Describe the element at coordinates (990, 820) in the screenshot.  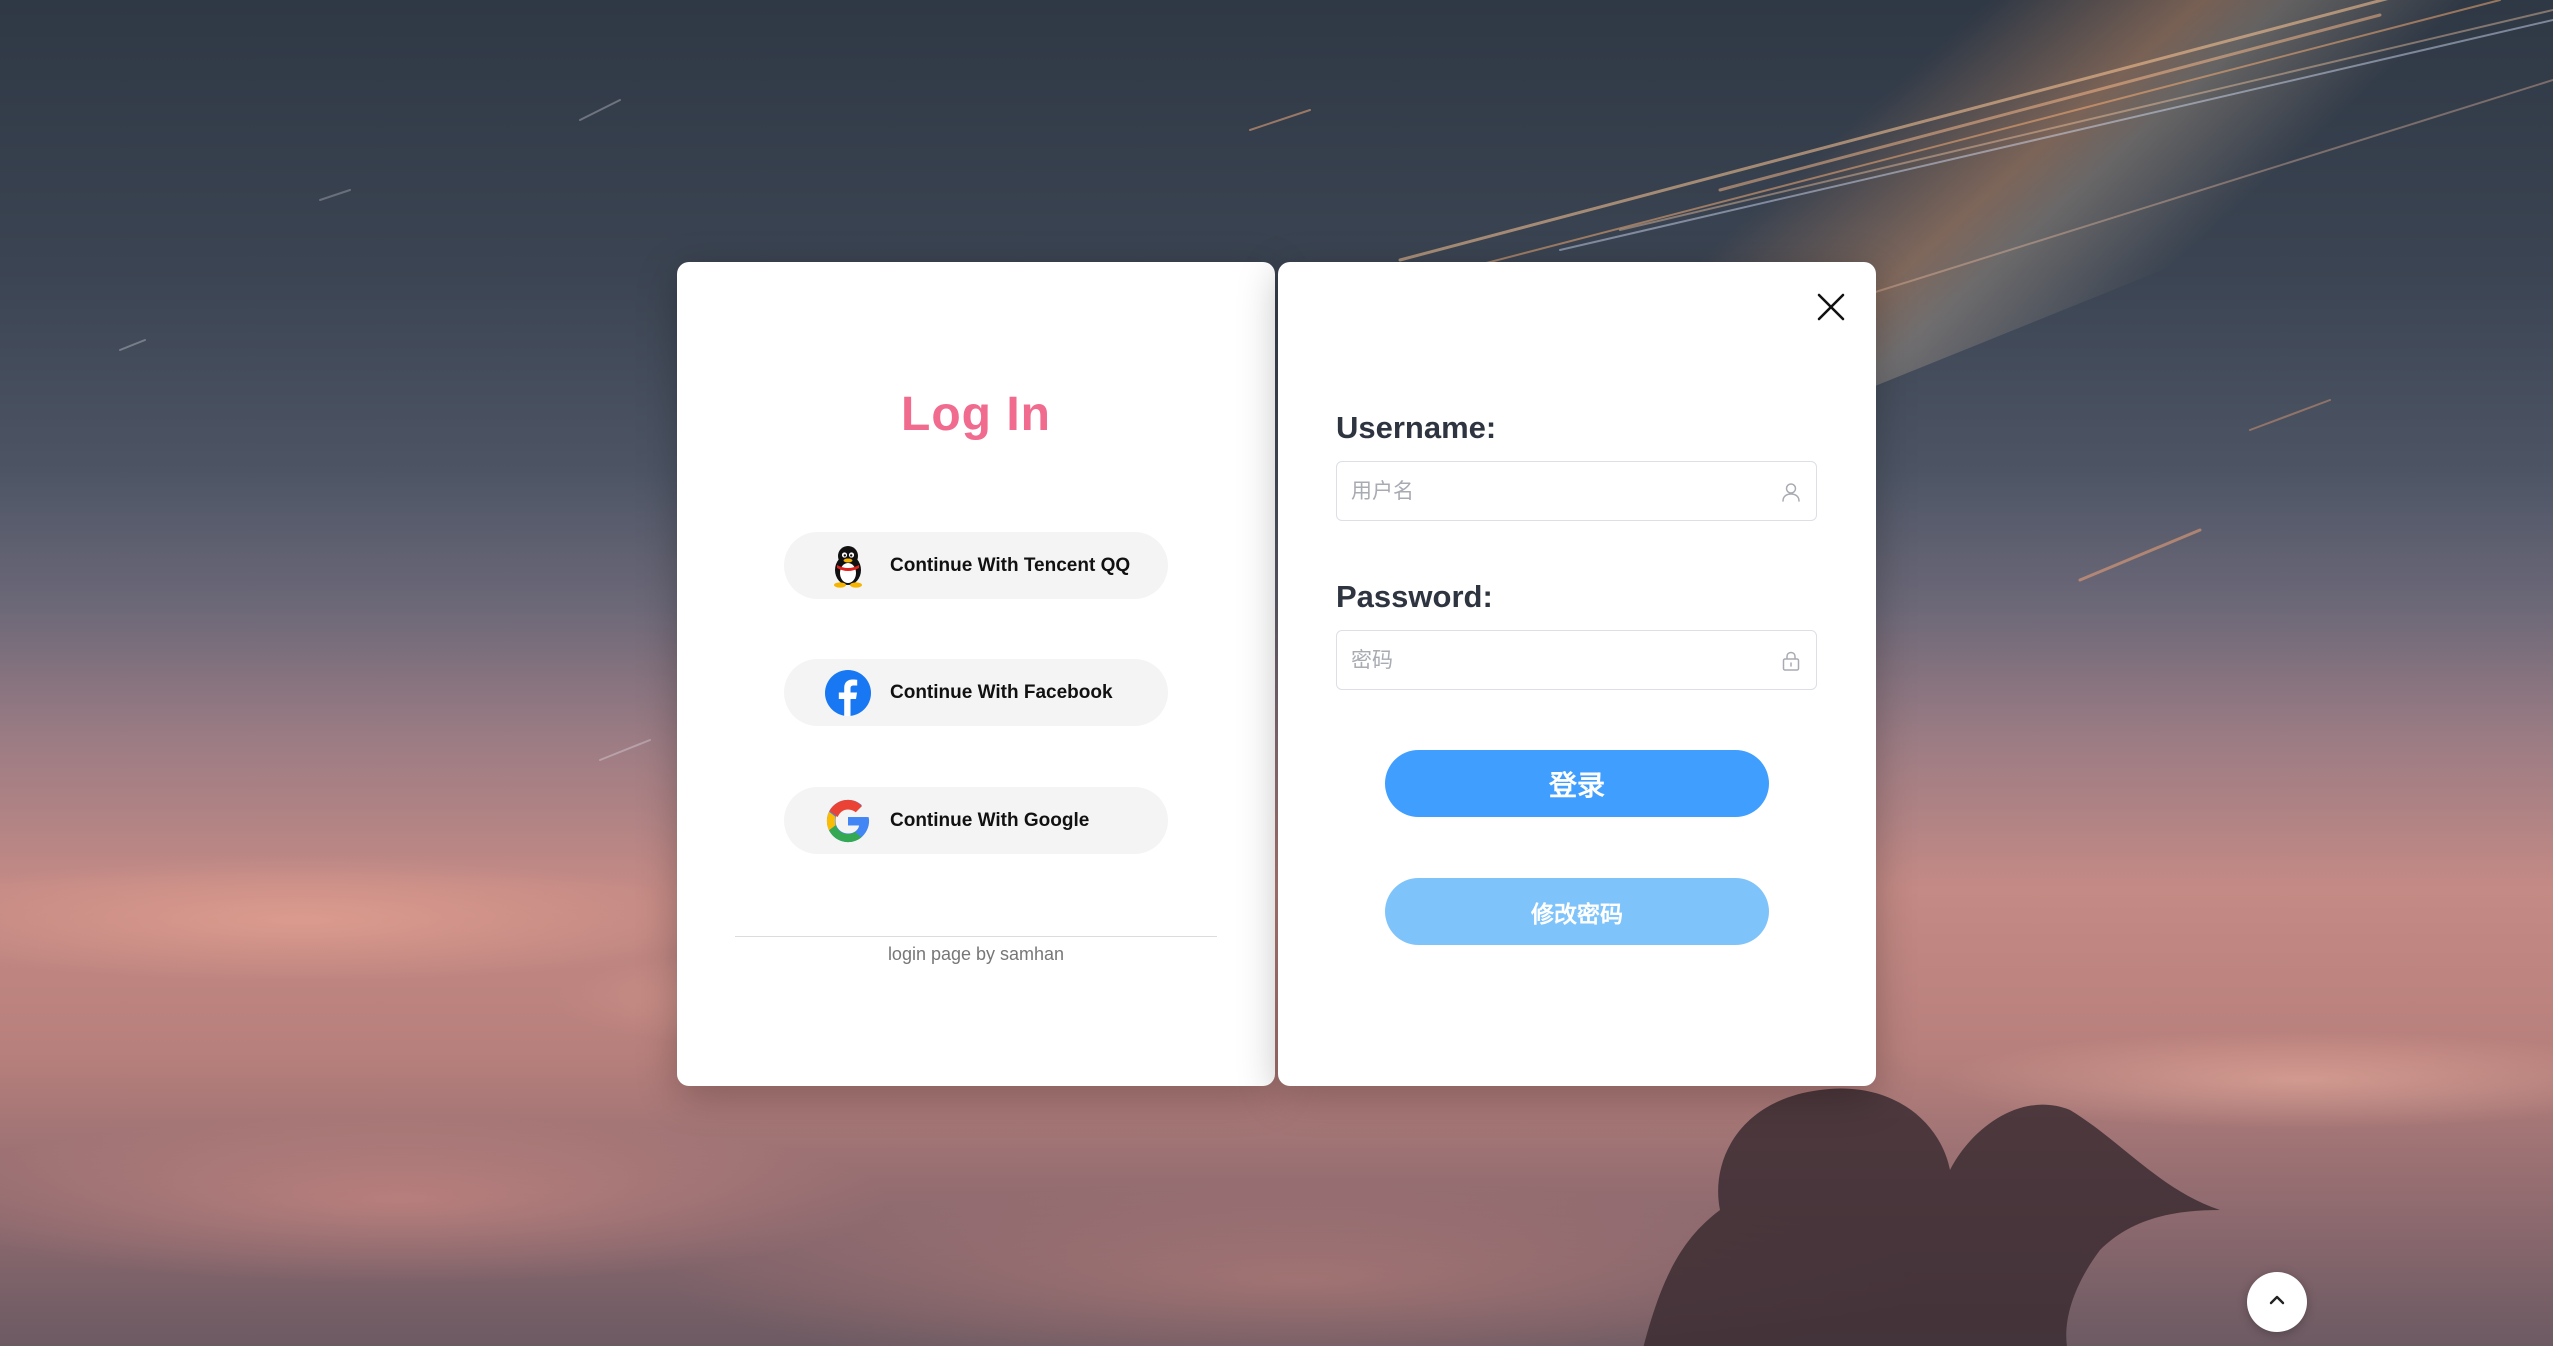
I see `google-login-label: Continue With Google` at that location.